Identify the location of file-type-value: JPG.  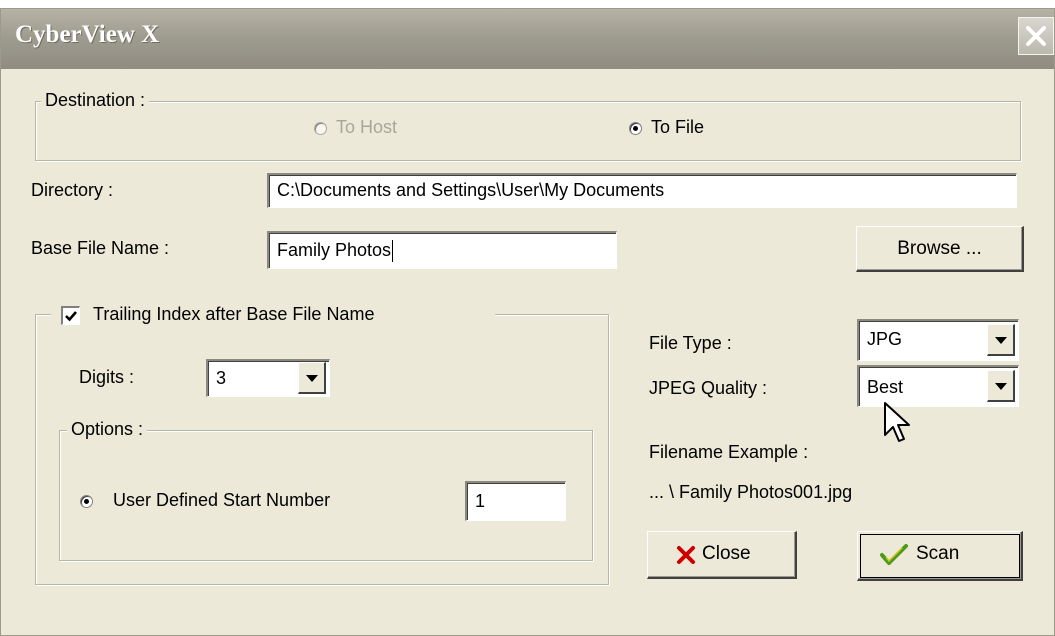
(885, 339).